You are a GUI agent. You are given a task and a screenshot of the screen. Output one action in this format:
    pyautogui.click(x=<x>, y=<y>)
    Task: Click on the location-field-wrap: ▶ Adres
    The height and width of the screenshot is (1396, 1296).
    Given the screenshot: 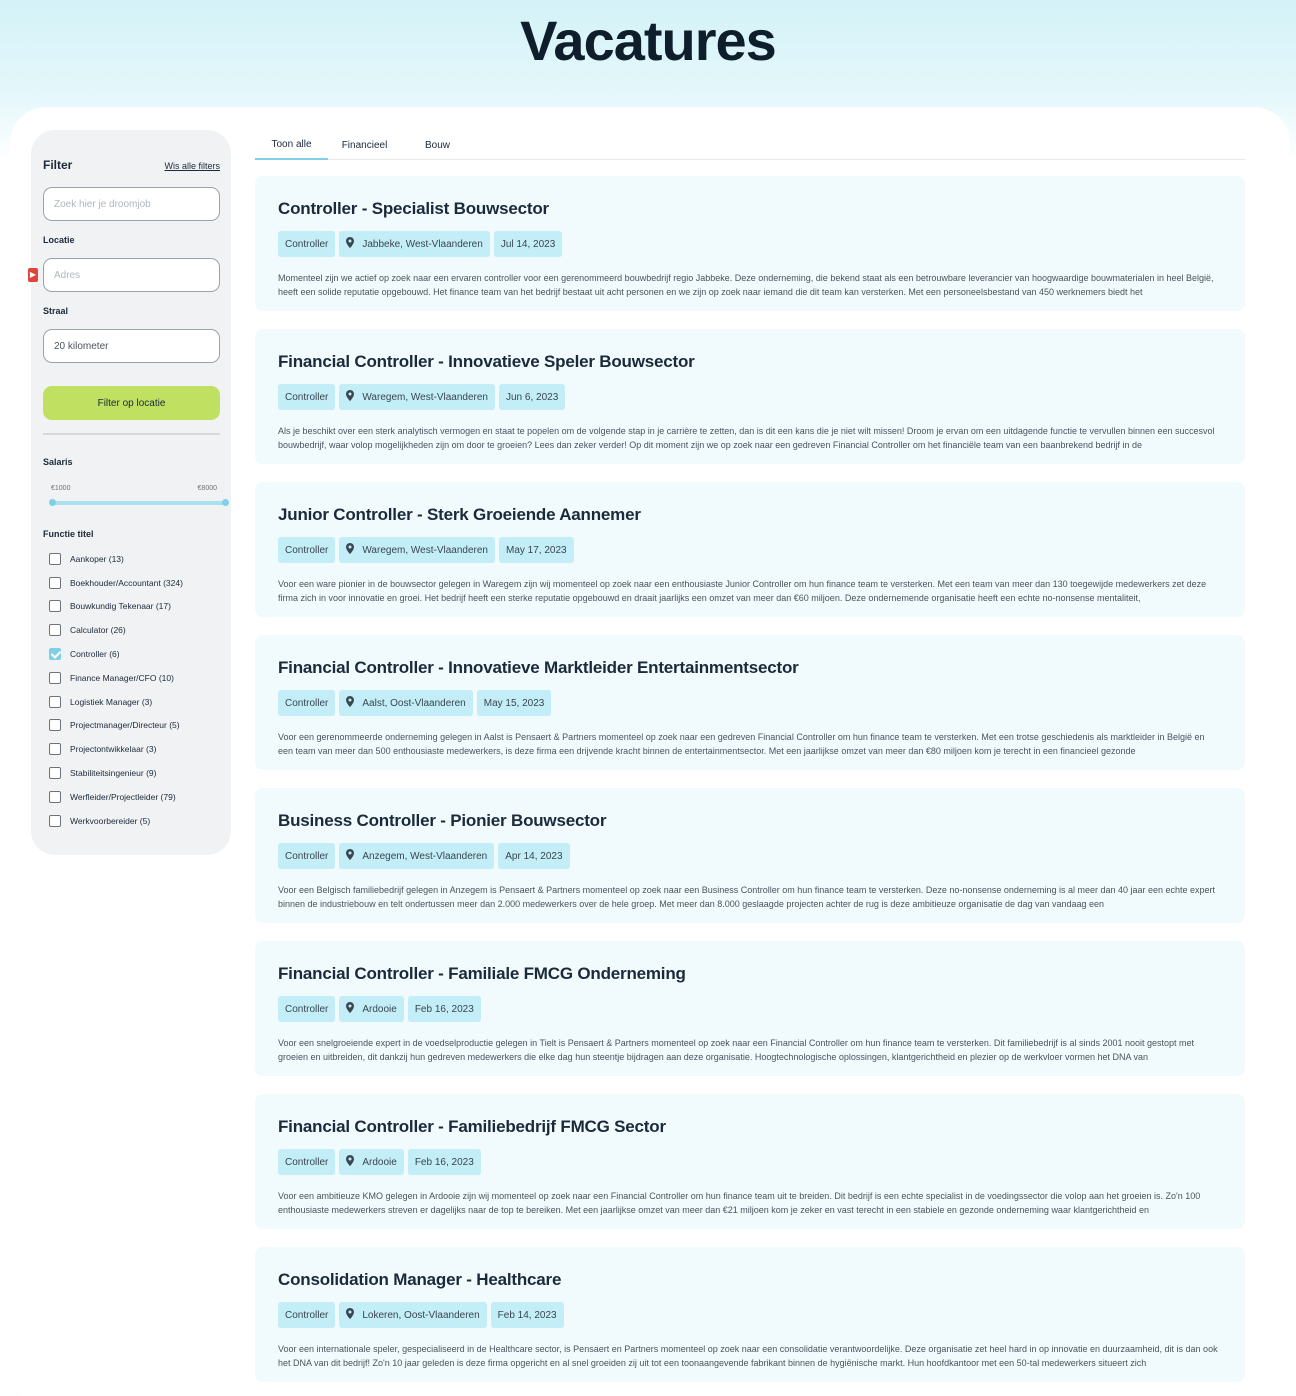 What is the action you would take?
    pyautogui.click(x=124, y=275)
    